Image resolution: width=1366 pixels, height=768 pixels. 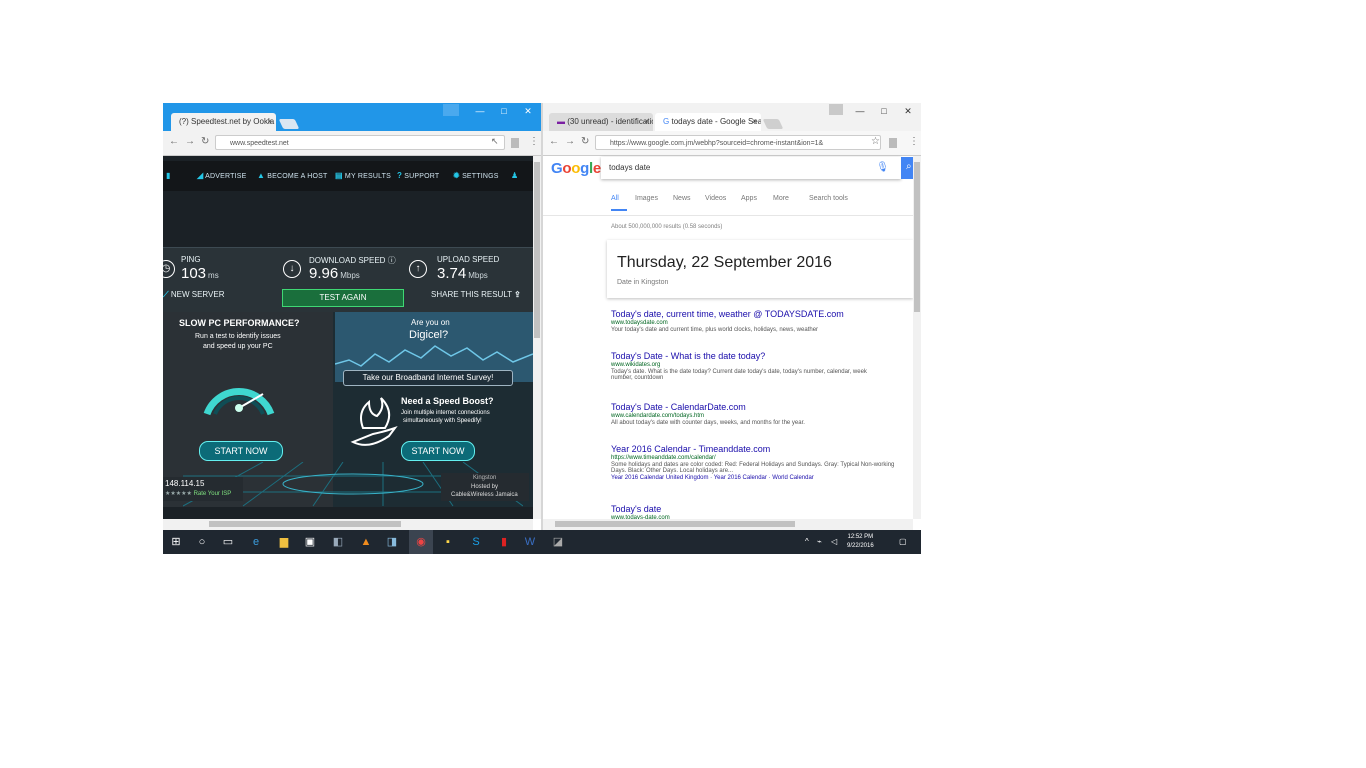 I want to click on start-windows-icon: ⊞, so click(x=176, y=542).